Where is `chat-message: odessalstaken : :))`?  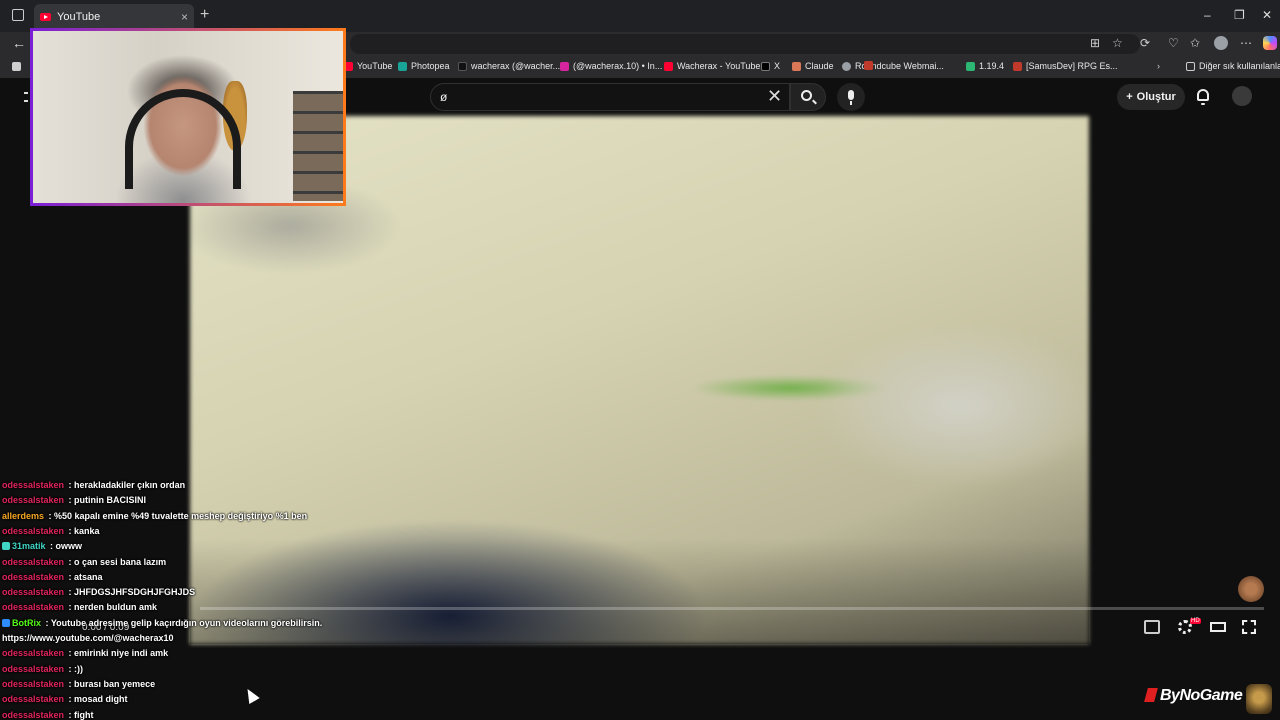
chat-message: odessalstaken : :)) is located at coordinates (42, 669).